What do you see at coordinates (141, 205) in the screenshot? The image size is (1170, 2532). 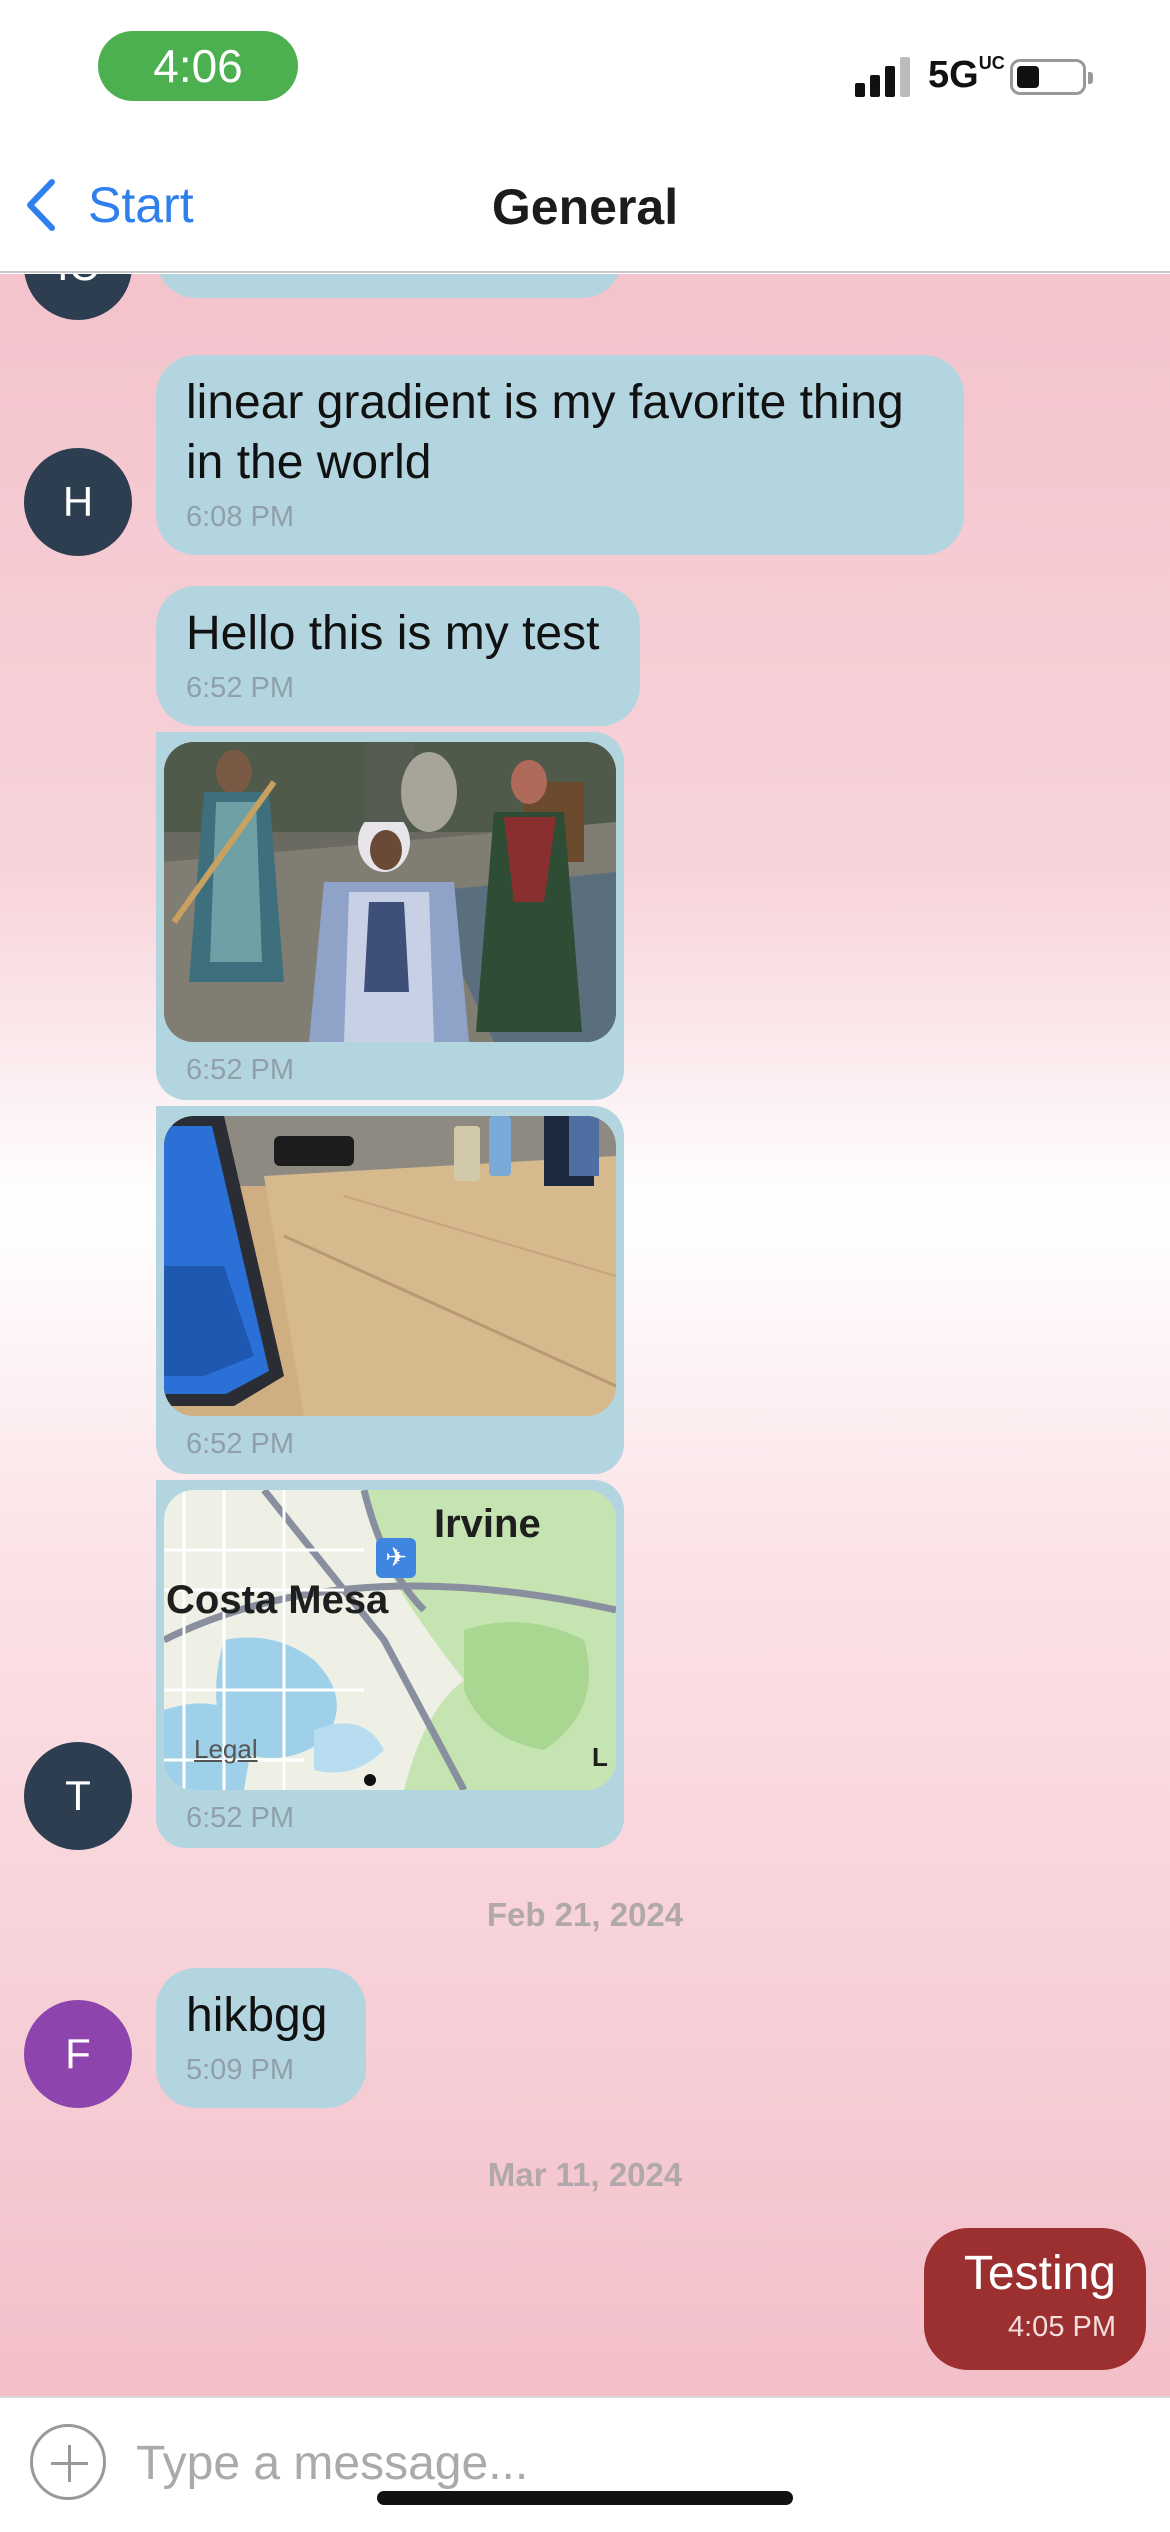 I see `back-label: Start` at bounding box center [141, 205].